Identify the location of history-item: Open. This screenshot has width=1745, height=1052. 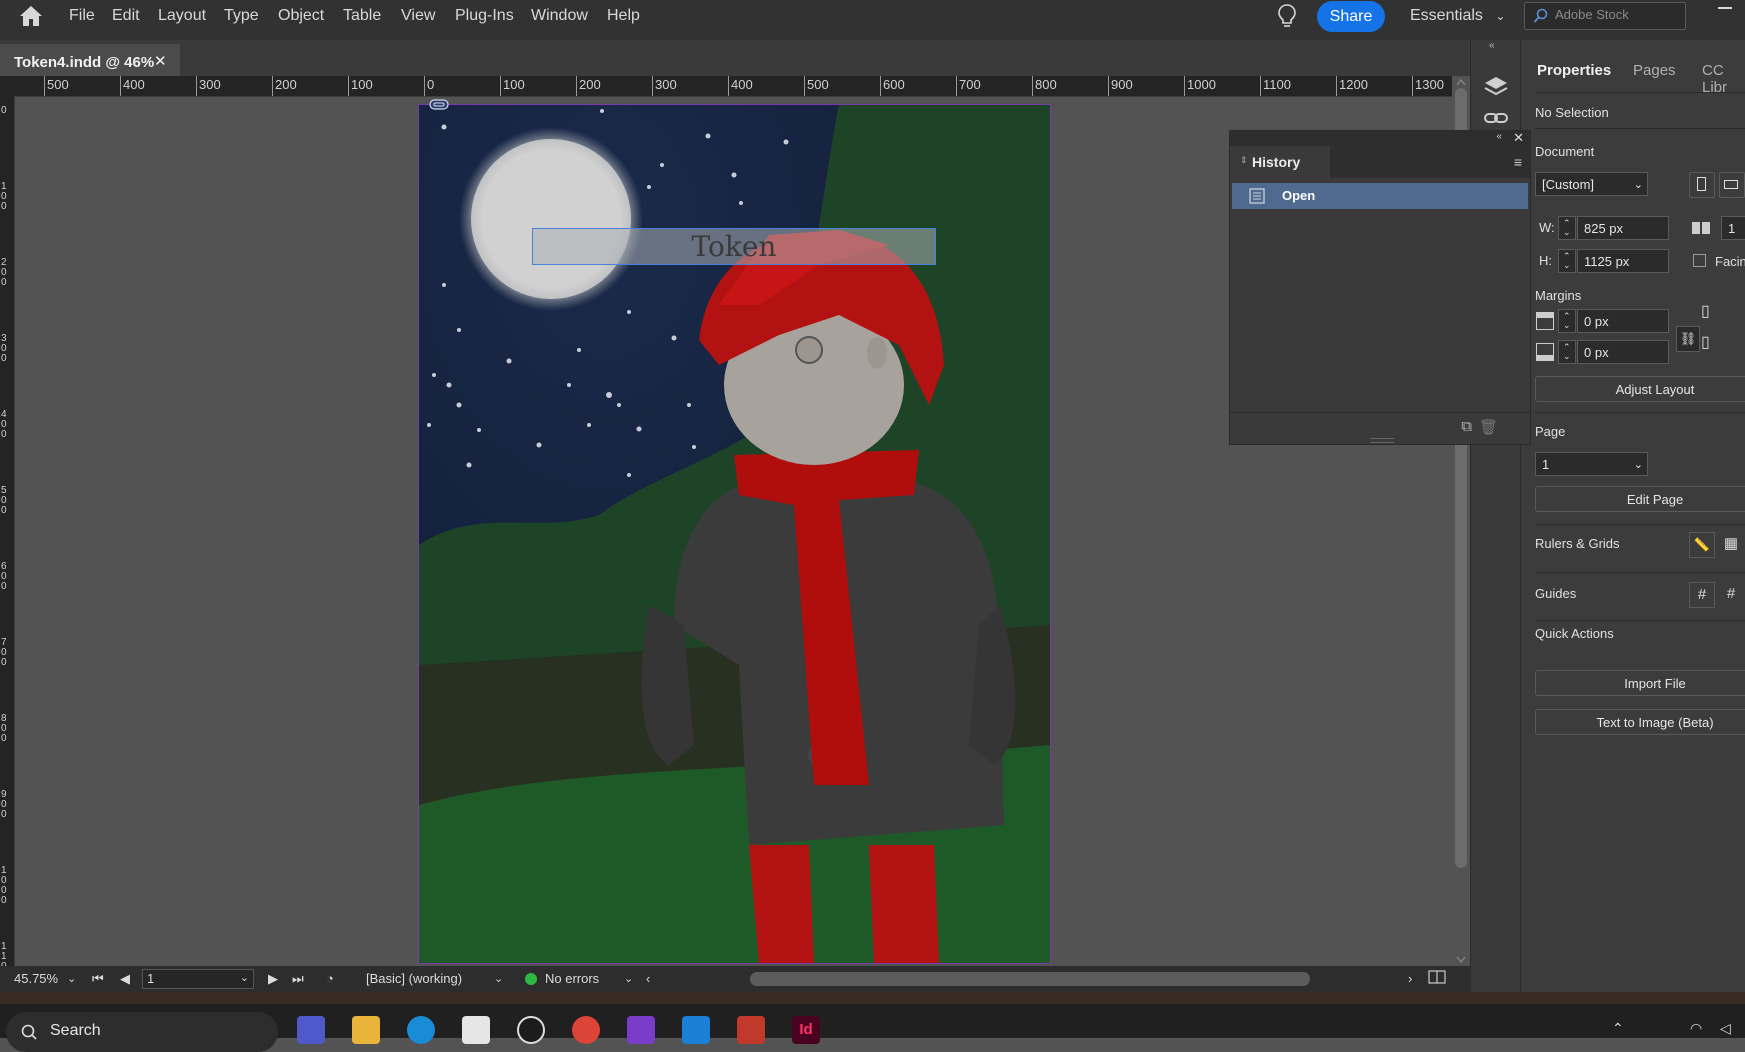
(1380, 196).